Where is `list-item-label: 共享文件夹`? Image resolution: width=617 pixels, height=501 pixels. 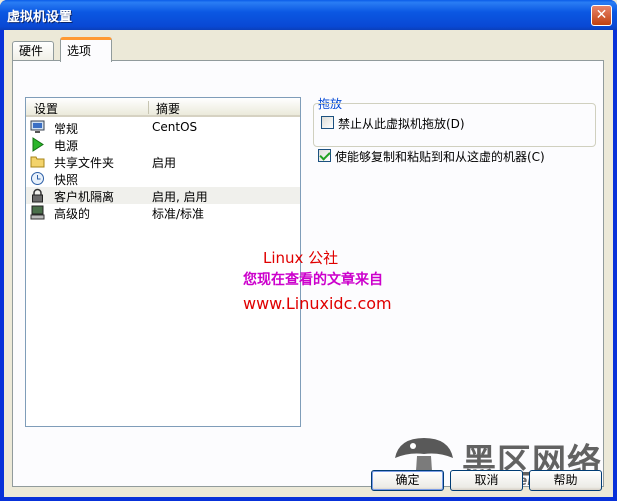 list-item-label: 共享文件夹 is located at coordinates (84, 163).